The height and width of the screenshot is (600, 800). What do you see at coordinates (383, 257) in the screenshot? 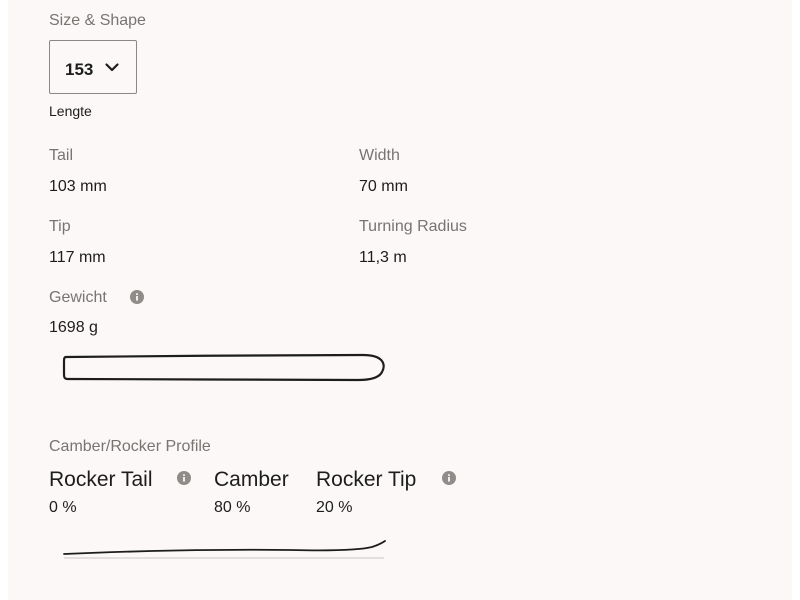
I see `turning-radius-value: 11,3 m` at bounding box center [383, 257].